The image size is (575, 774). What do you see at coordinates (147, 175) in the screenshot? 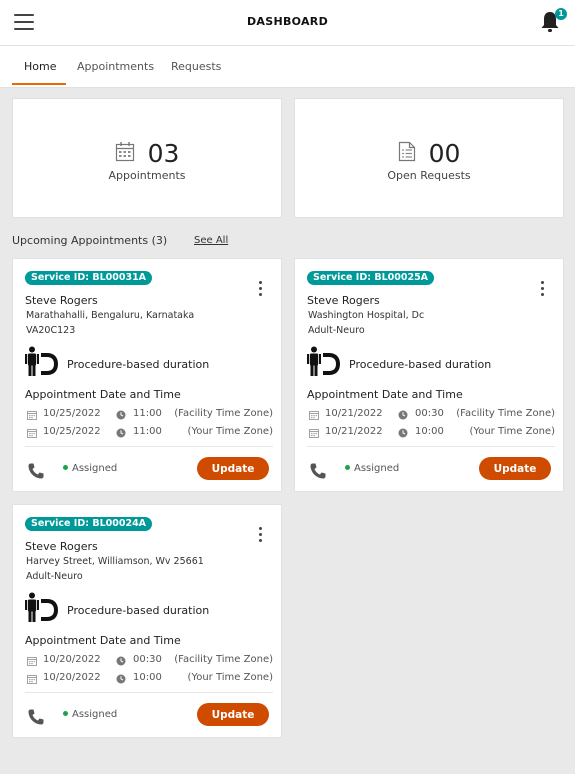
I see `appointments-label: Appointments` at bounding box center [147, 175].